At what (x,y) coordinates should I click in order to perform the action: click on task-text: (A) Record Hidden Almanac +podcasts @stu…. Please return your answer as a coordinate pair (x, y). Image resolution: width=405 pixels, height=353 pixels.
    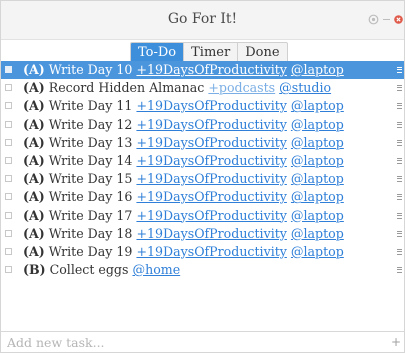
    Looking at the image, I should click on (177, 88).